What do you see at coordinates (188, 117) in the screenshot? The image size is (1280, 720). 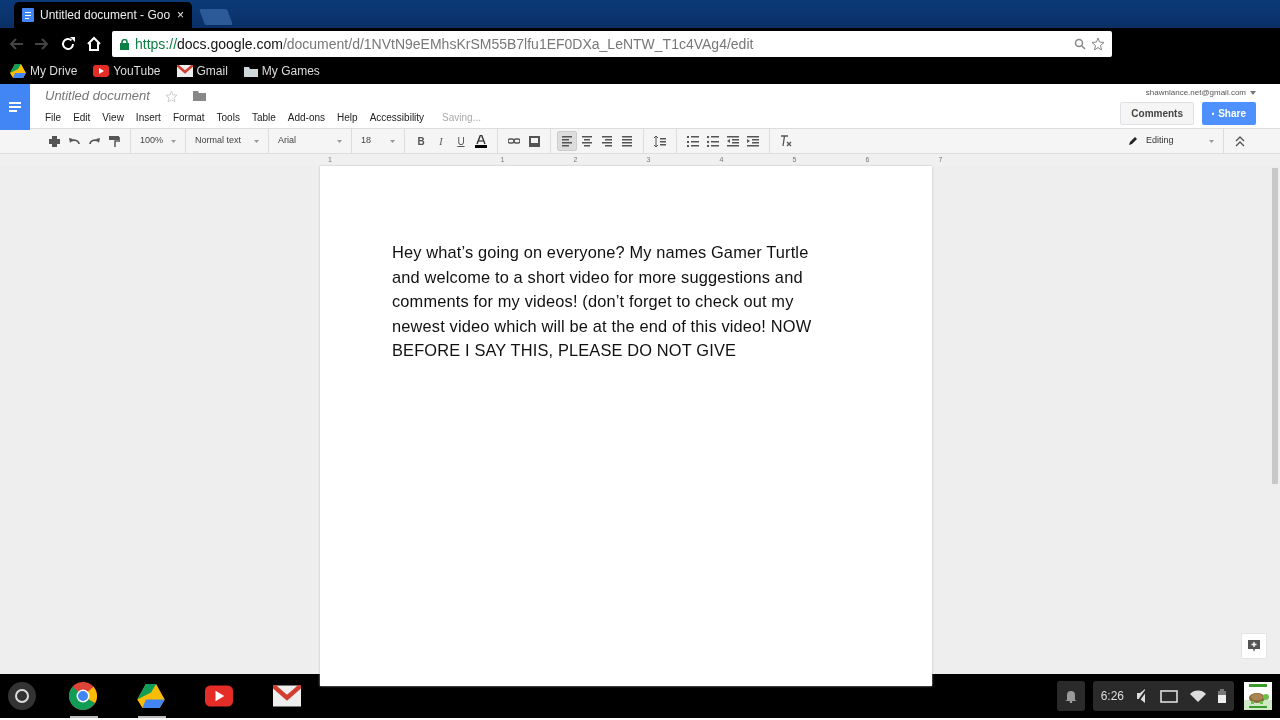 I see `menu-item: Format` at bounding box center [188, 117].